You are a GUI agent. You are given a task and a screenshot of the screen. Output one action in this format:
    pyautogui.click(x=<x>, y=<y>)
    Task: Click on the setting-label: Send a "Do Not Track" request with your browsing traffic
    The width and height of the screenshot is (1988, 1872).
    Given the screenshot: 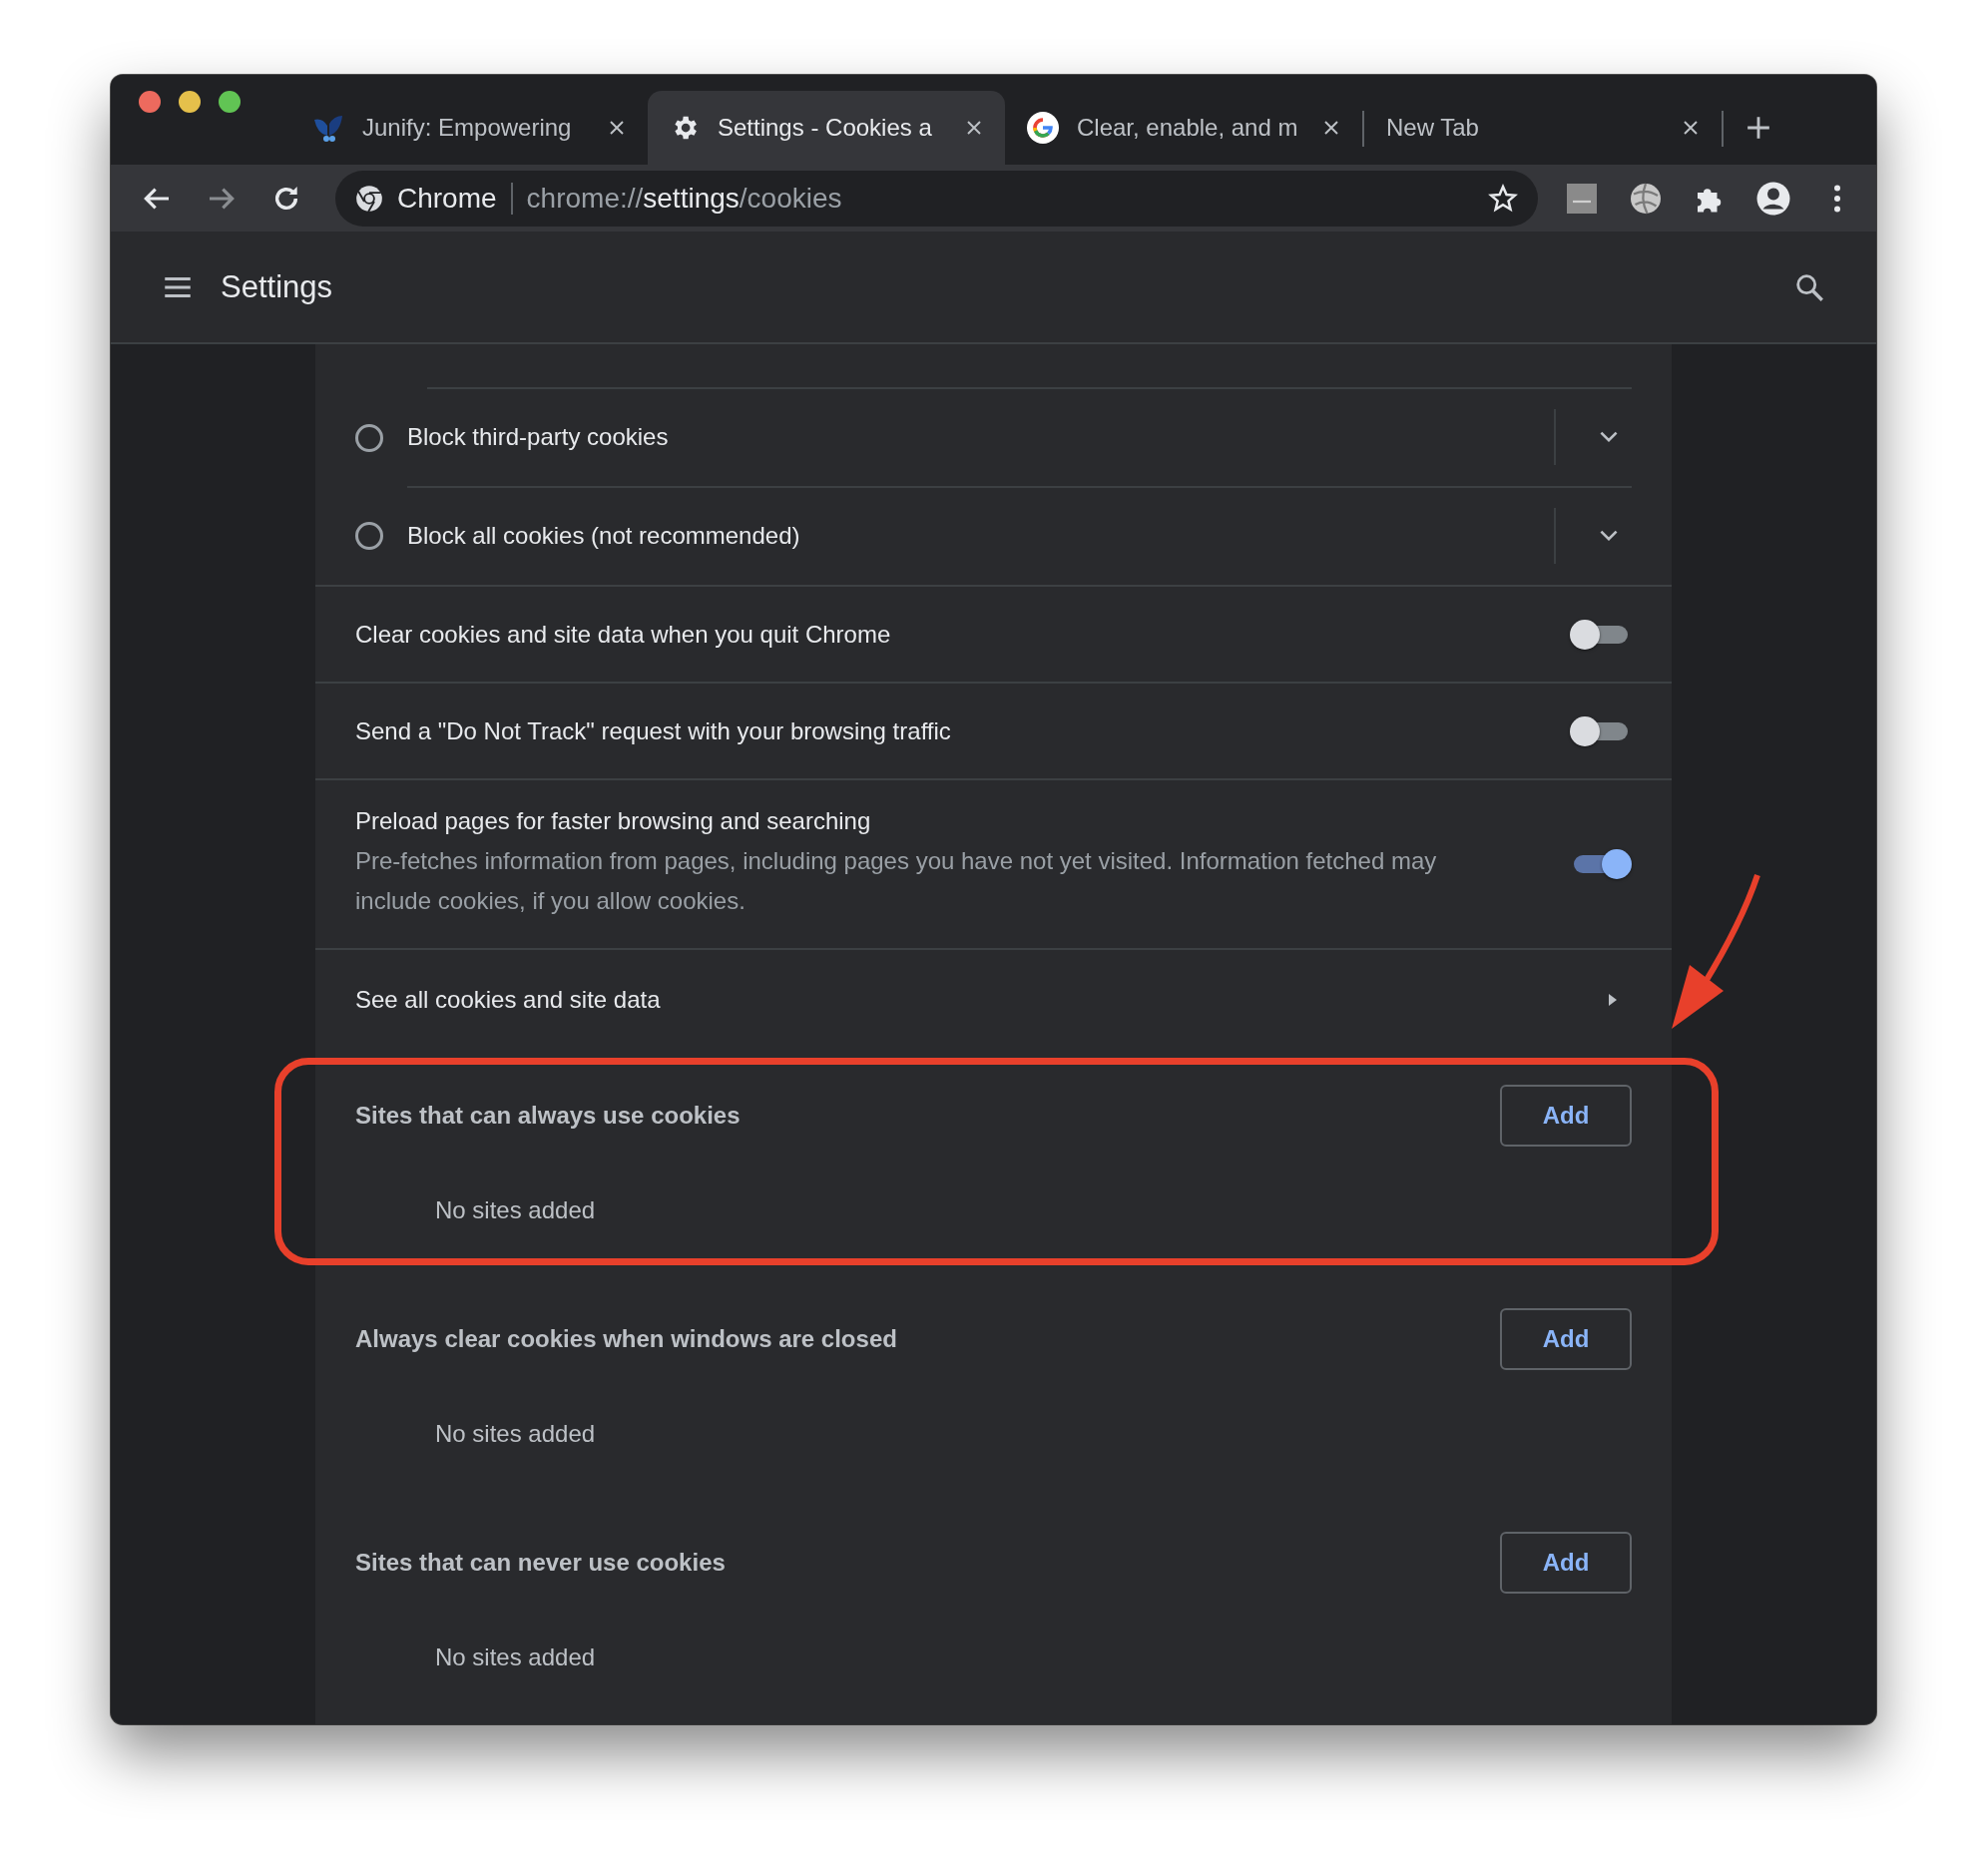 What is the action you would take?
    pyautogui.click(x=653, y=730)
    